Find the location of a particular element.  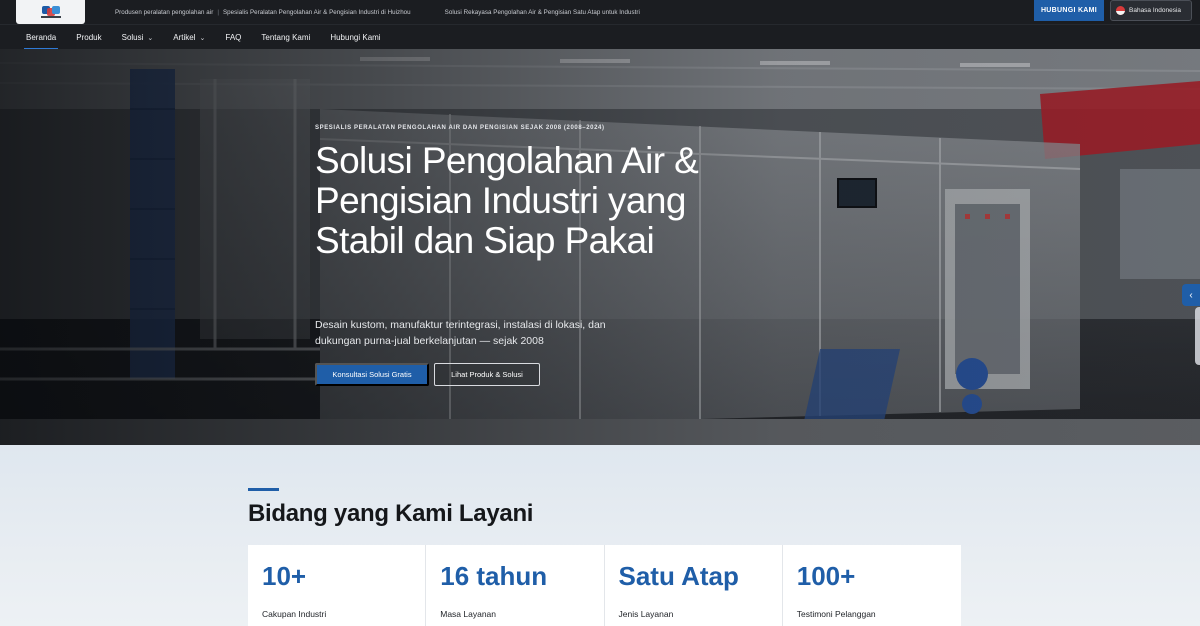

stat-value: 10+ is located at coordinates (284, 576).